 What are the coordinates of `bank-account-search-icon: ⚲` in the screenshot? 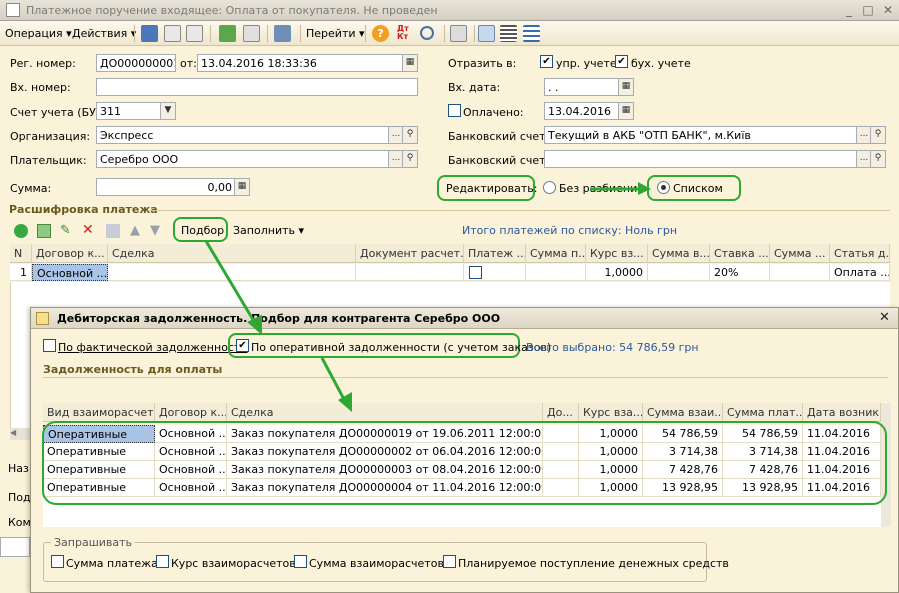 It's located at (878, 135).